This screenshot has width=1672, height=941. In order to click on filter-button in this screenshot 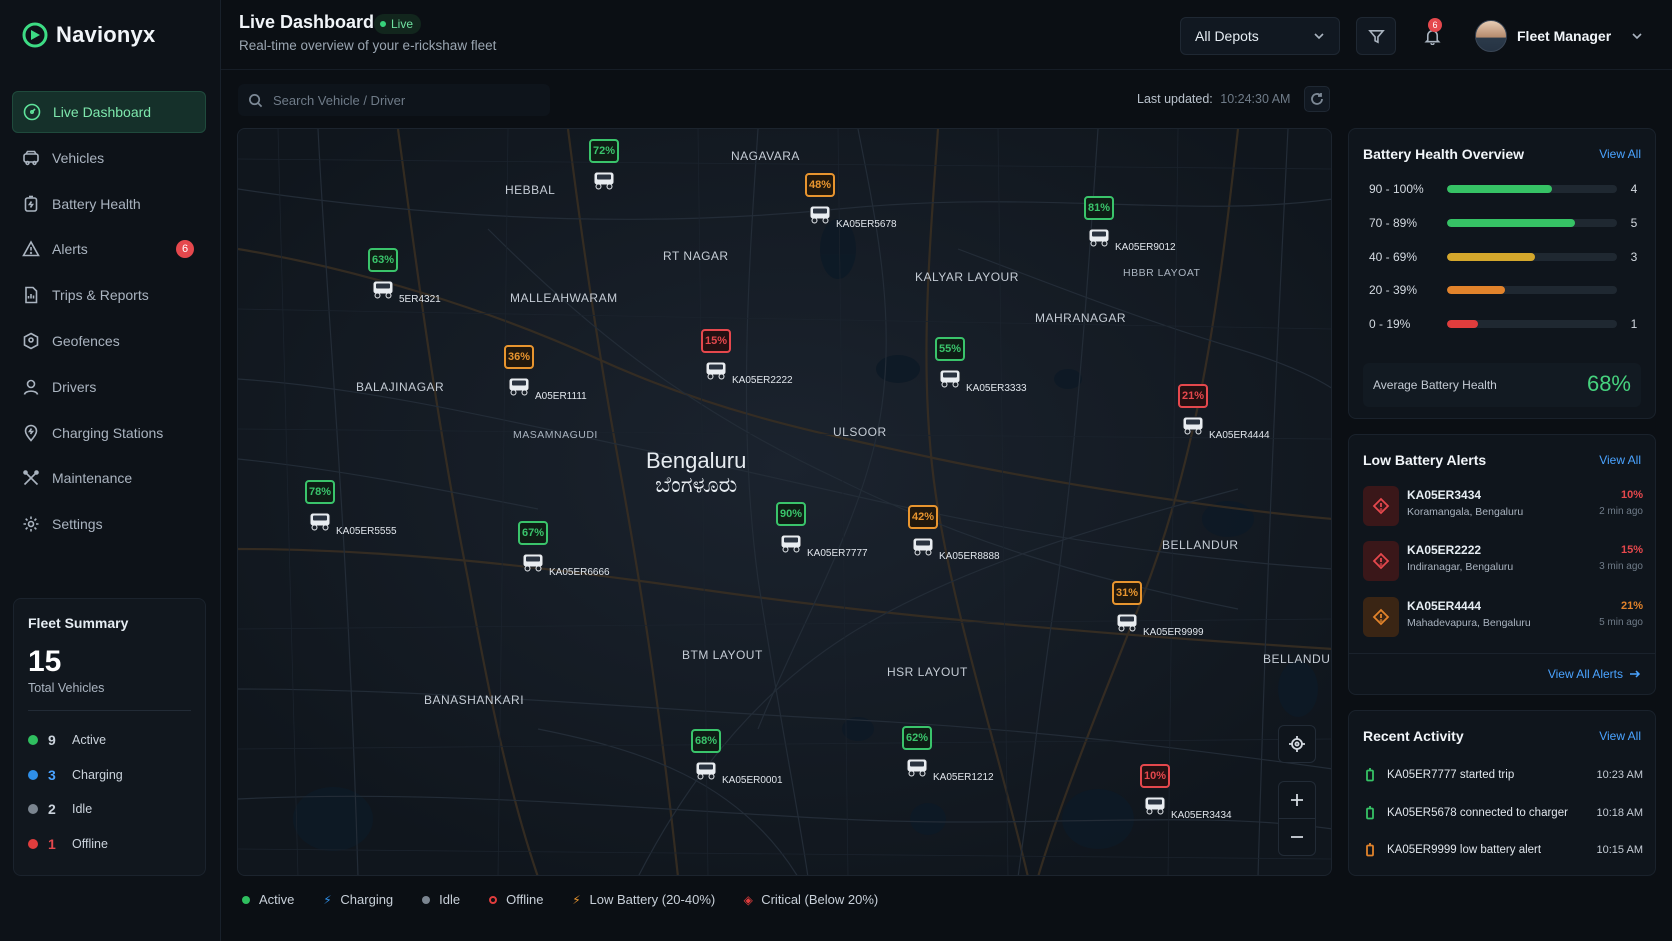, I will do `click(1376, 36)`.